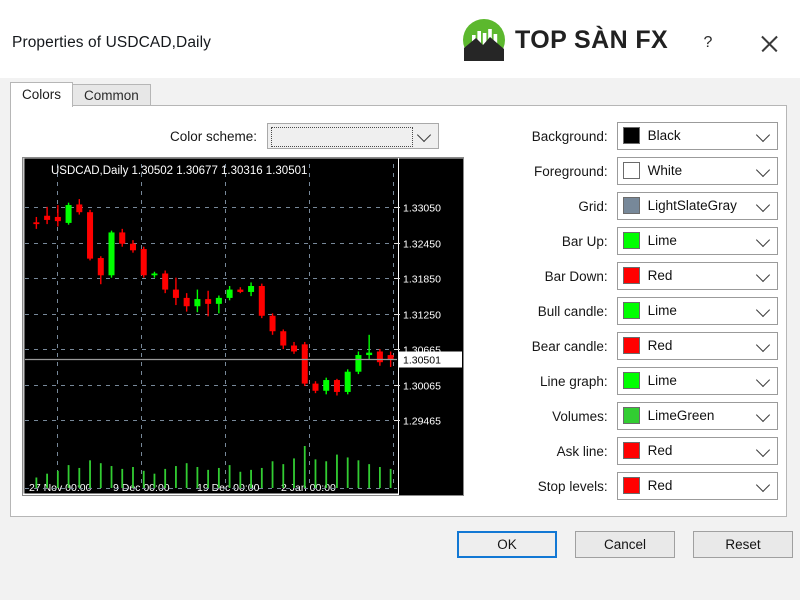  What do you see at coordinates (422, 361) in the screenshot?
I see `svg-text: 1.30501` at bounding box center [422, 361].